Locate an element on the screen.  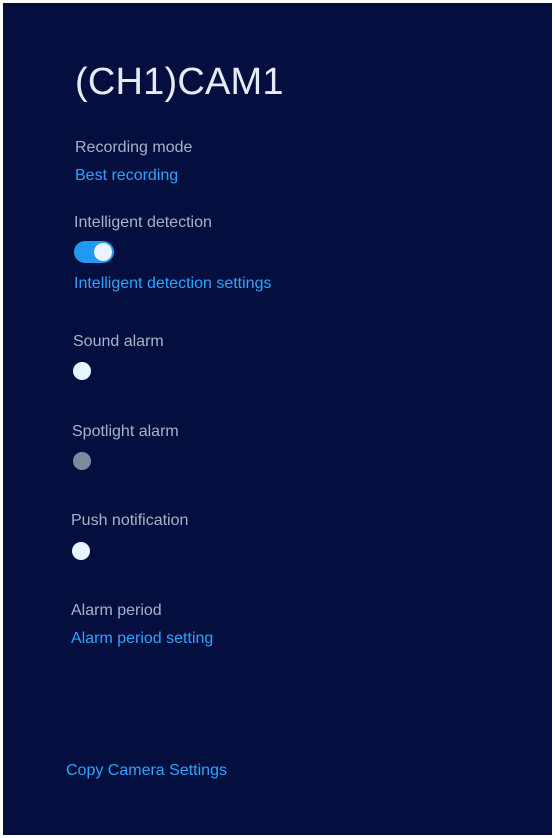
recording-mode-label: Recording mode is located at coordinates (134, 147).